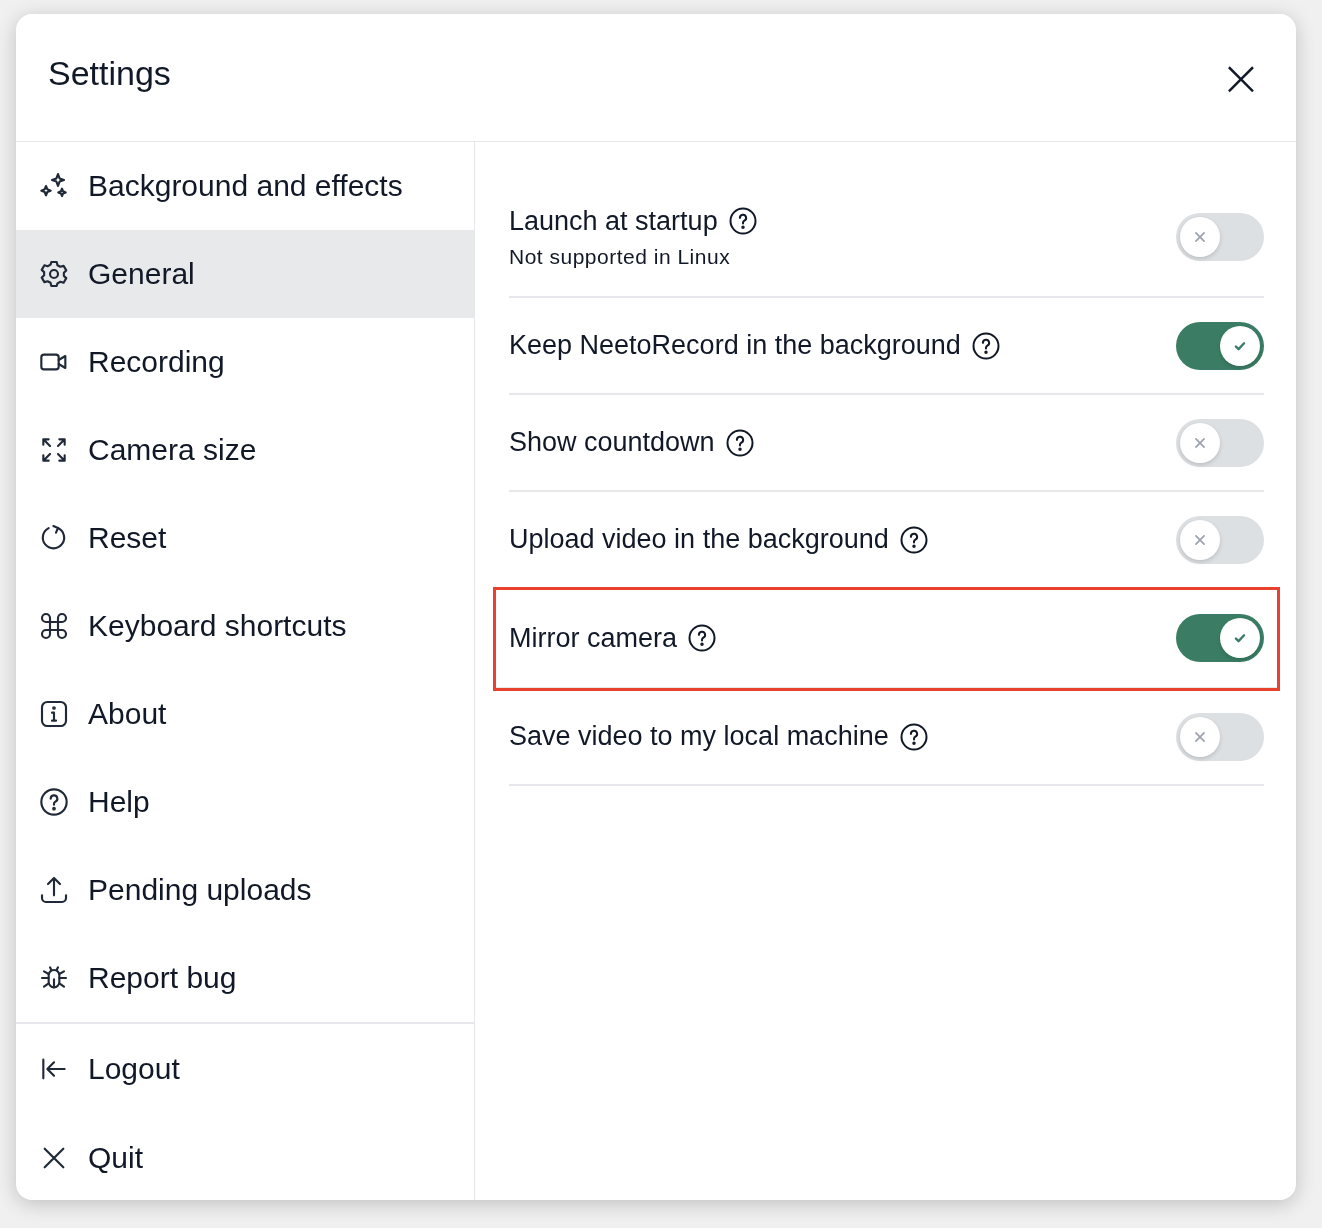 This screenshot has height=1228, width=1322. I want to click on sidebar-item: Camera size, so click(245, 450).